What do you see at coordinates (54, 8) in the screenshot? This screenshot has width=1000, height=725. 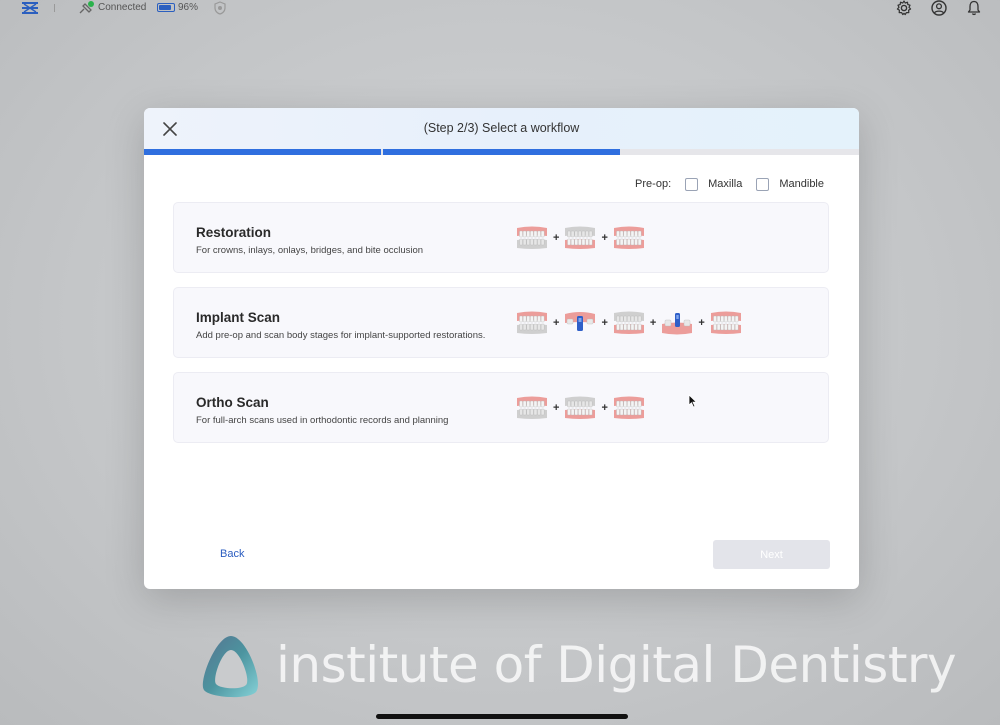 I see `status-divider` at bounding box center [54, 8].